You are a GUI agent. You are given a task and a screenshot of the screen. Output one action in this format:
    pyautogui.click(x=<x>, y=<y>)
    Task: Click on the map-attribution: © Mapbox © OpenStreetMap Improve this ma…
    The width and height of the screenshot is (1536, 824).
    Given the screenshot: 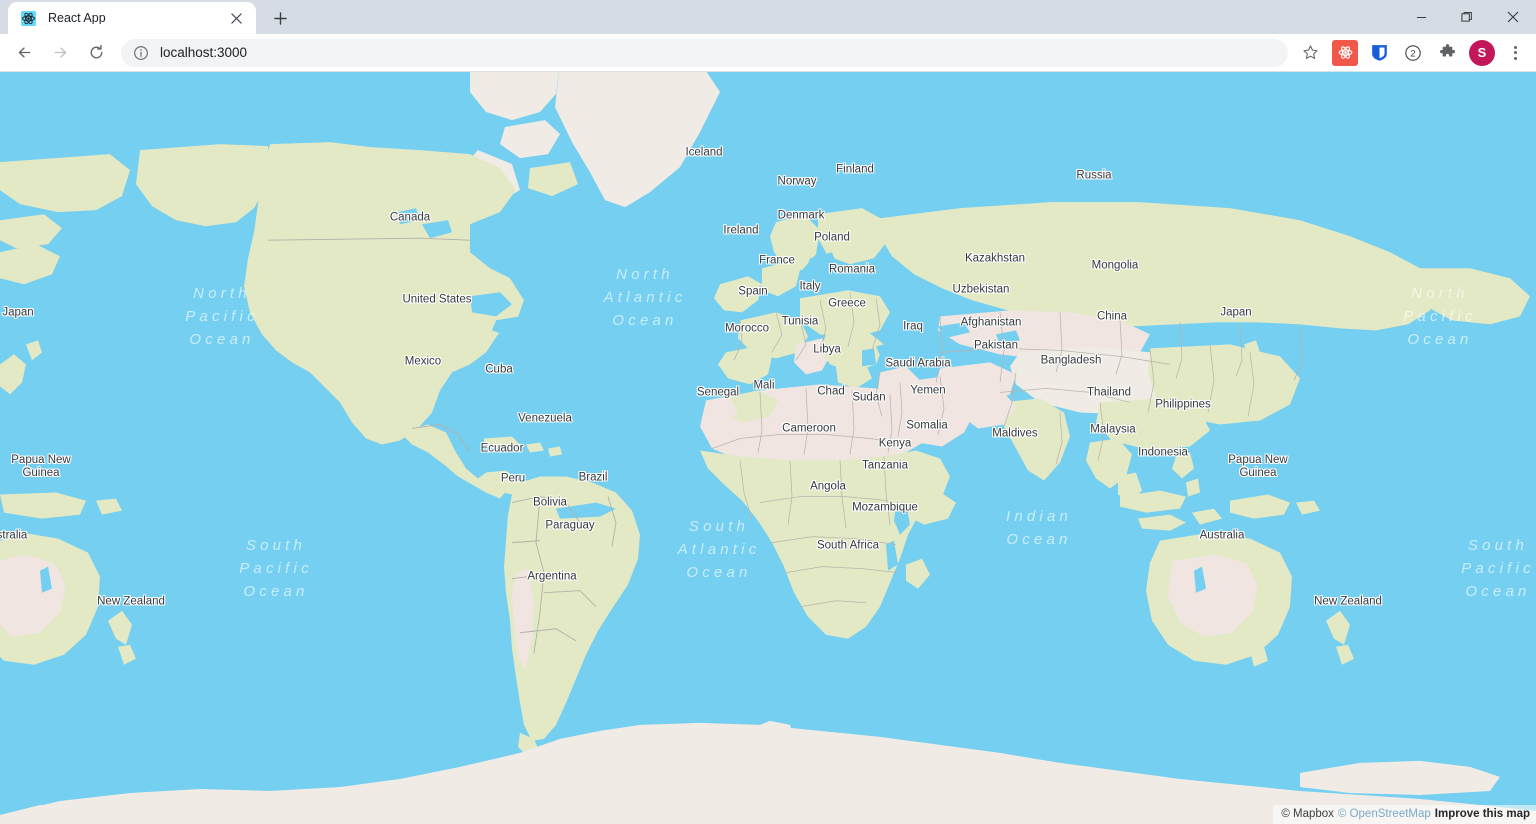 What is the action you would take?
    pyautogui.click(x=1404, y=814)
    